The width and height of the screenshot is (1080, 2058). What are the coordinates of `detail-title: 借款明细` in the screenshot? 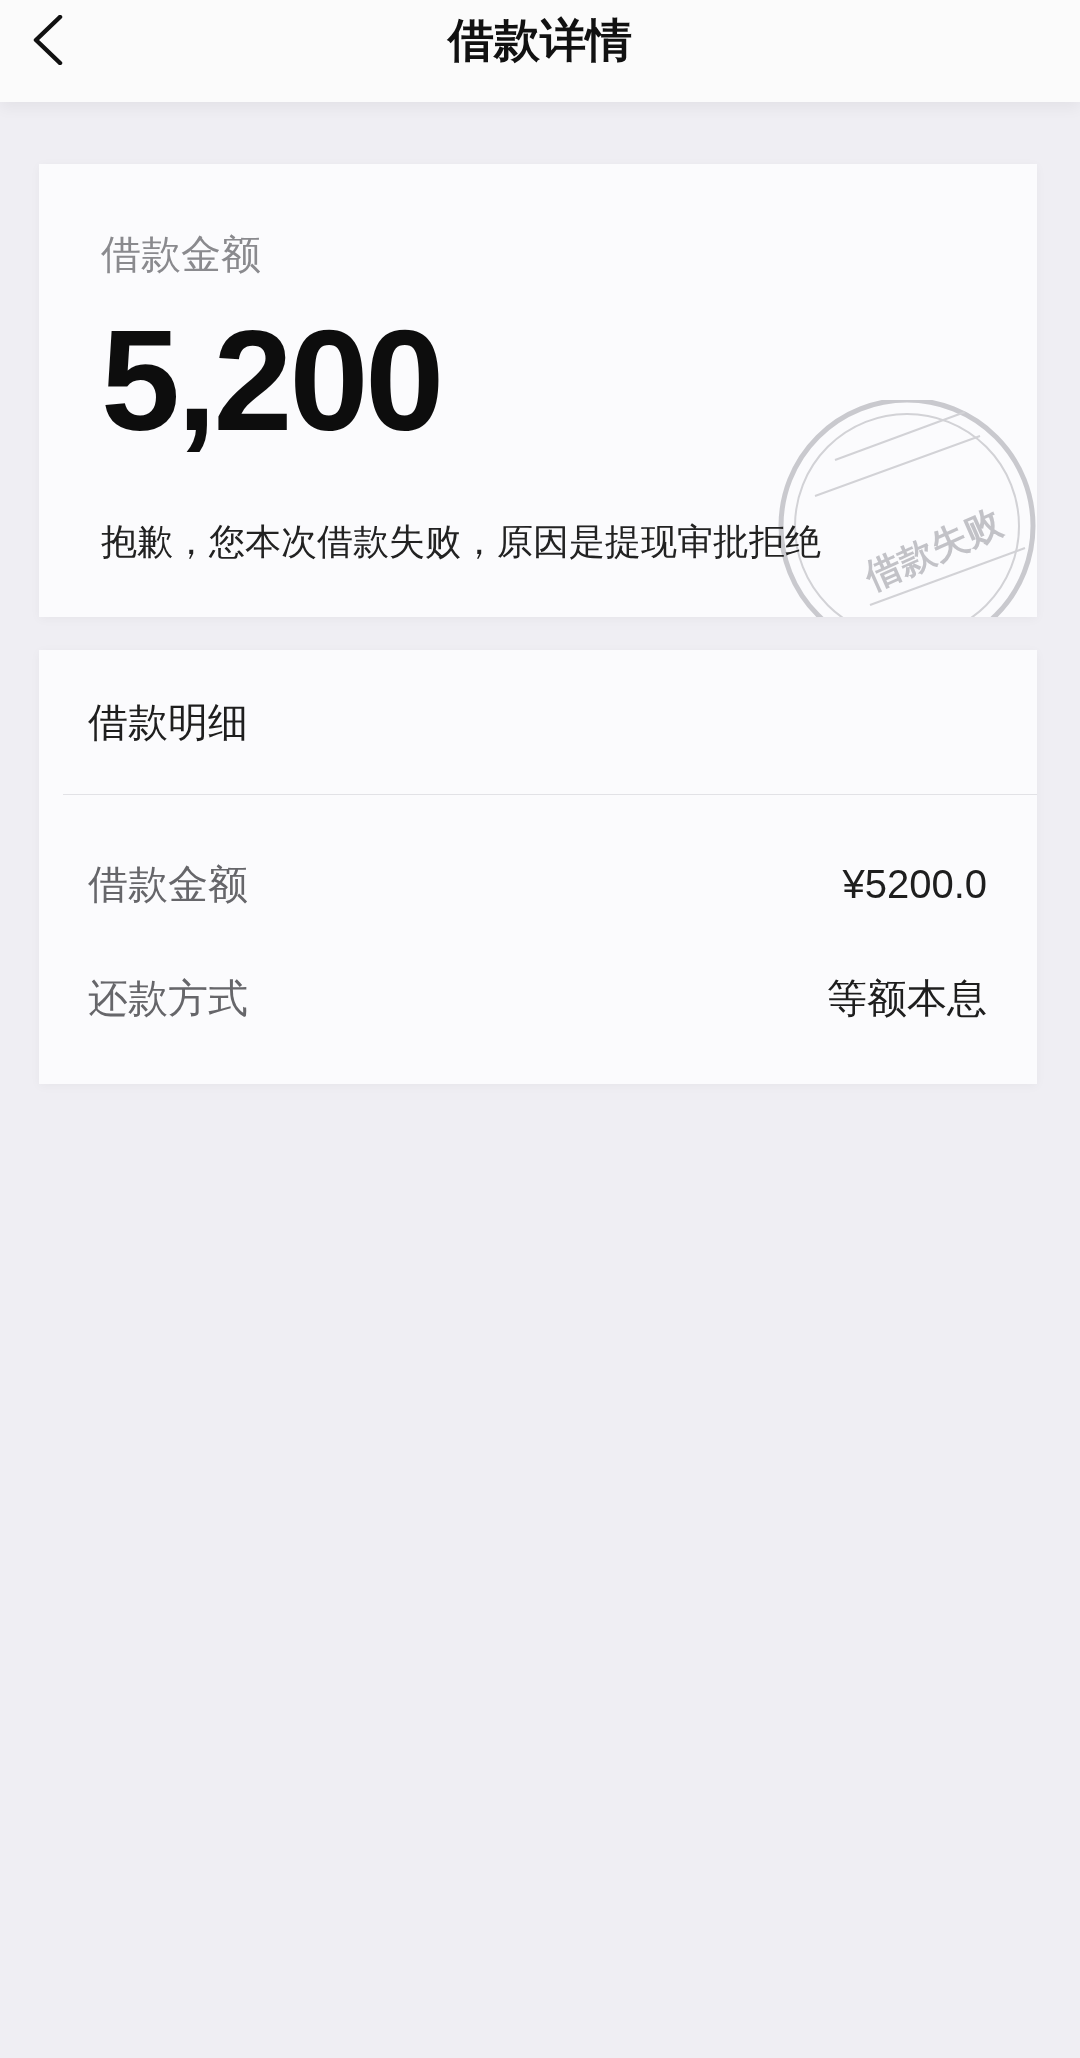 It's located at (168, 722).